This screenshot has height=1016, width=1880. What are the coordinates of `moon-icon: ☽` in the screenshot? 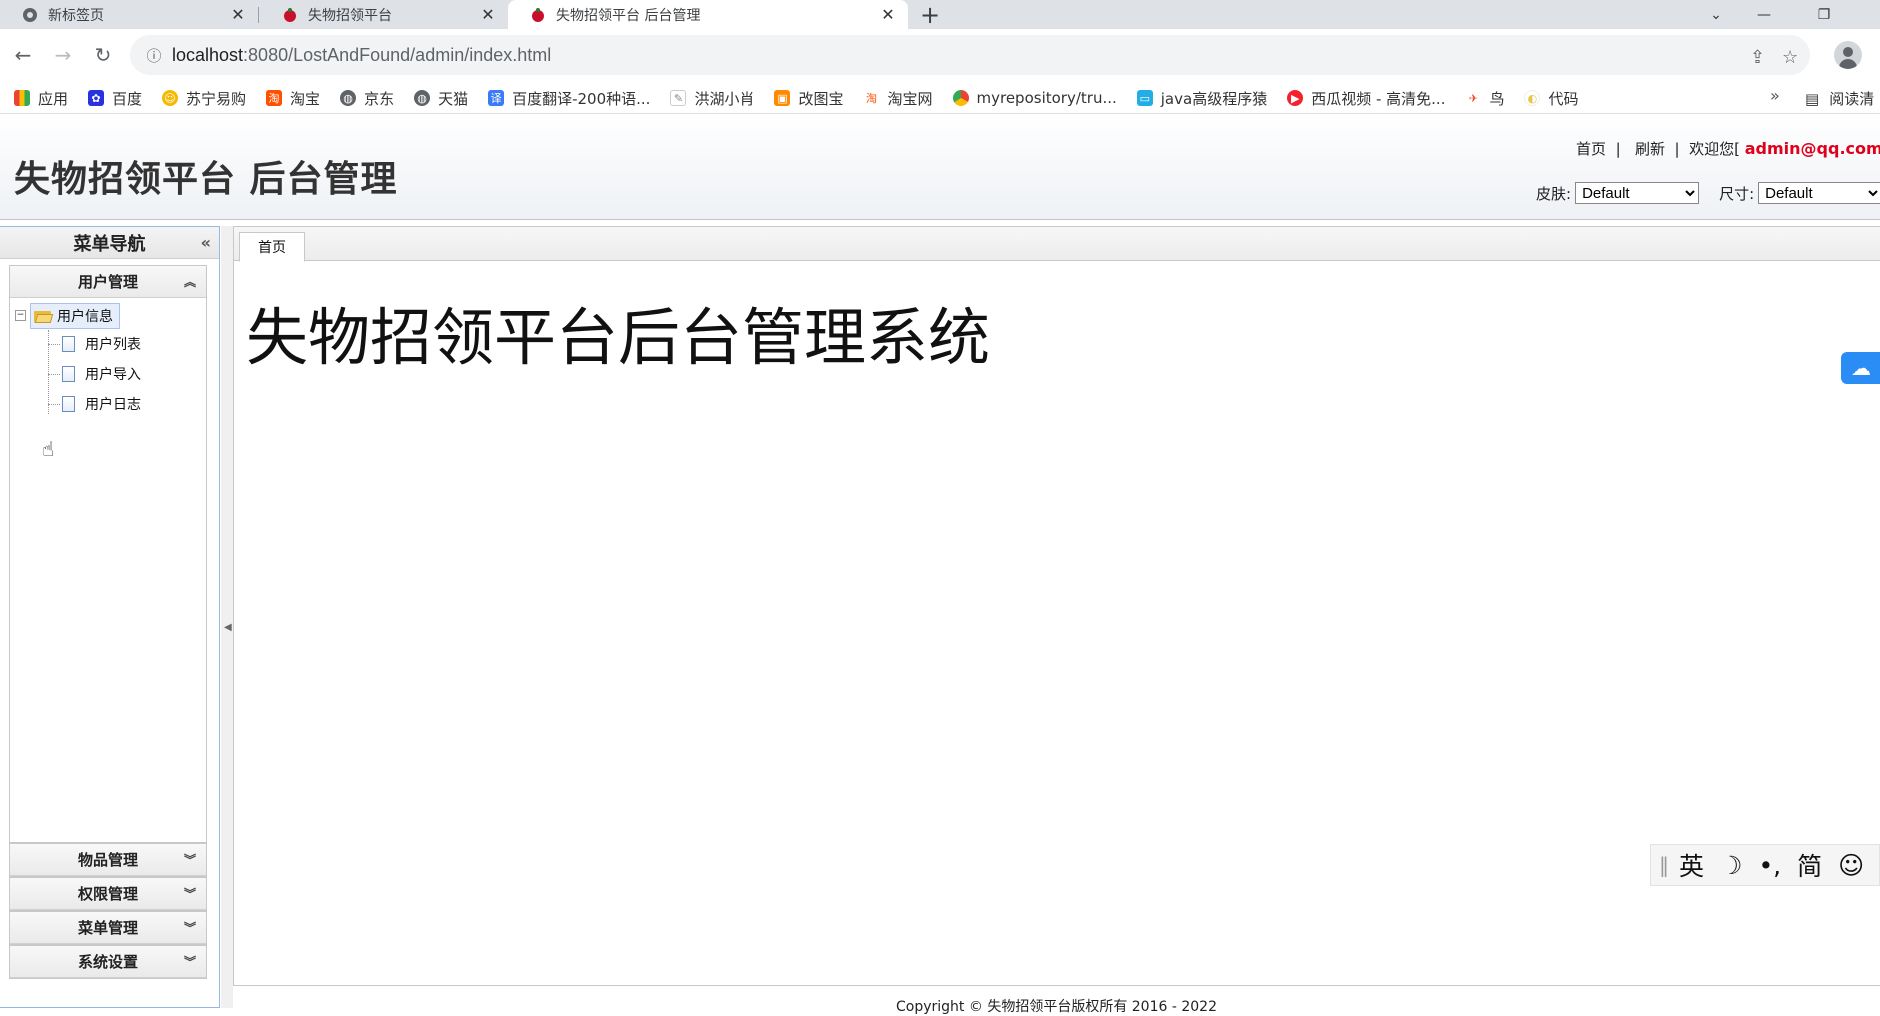 It's located at (1731, 865).